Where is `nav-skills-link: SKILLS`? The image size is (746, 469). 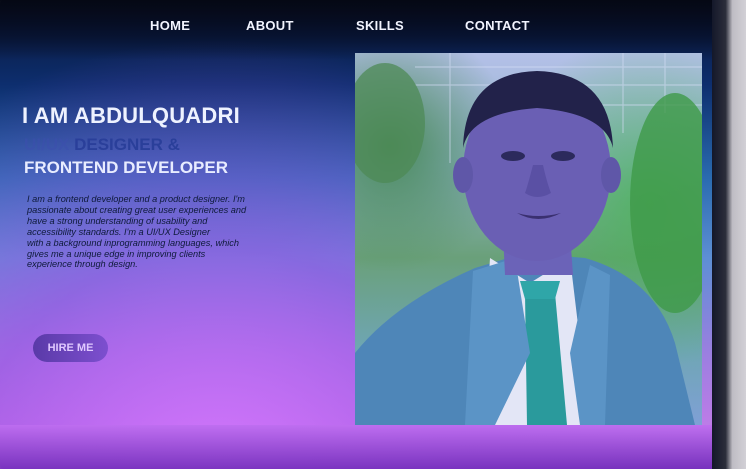
nav-skills-link: SKILLS is located at coordinates (380, 25).